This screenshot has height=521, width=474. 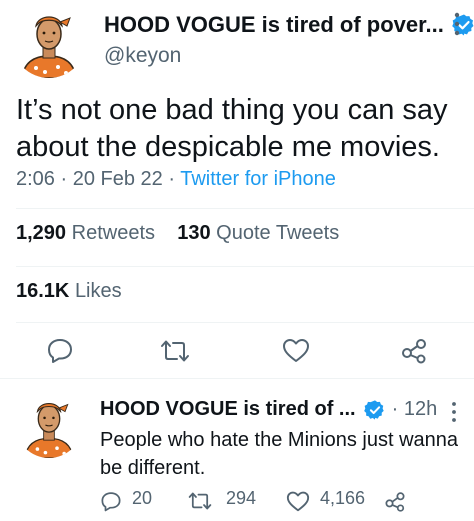 I want to click on likes-stats: 16.1K Likes, so click(x=69, y=291).